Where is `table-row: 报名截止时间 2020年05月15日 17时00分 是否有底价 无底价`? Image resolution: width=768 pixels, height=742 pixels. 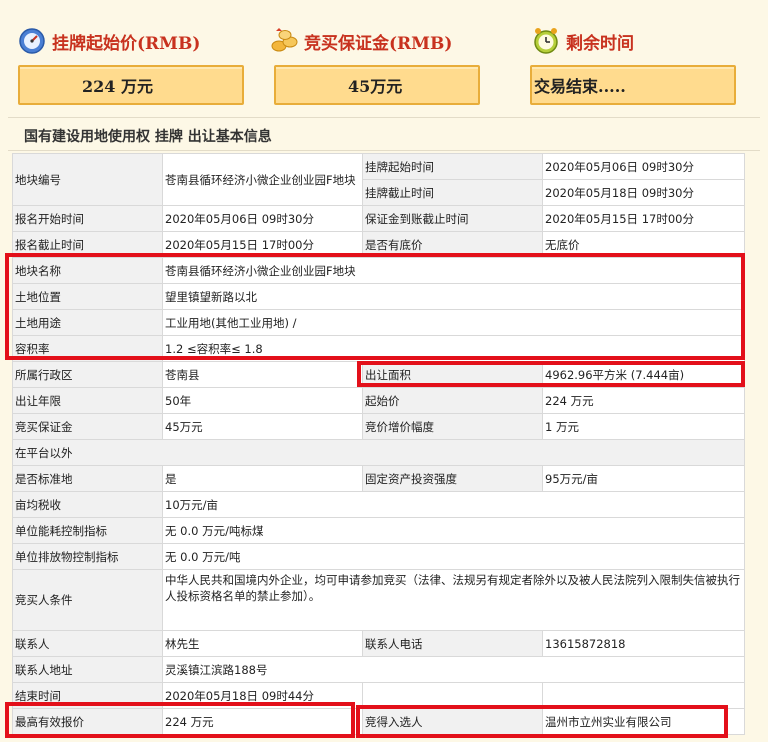
table-row: 报名截止时间 2020年05月15日 17时00分 是否有底价 无底价 is located at coordinates (378, 244).